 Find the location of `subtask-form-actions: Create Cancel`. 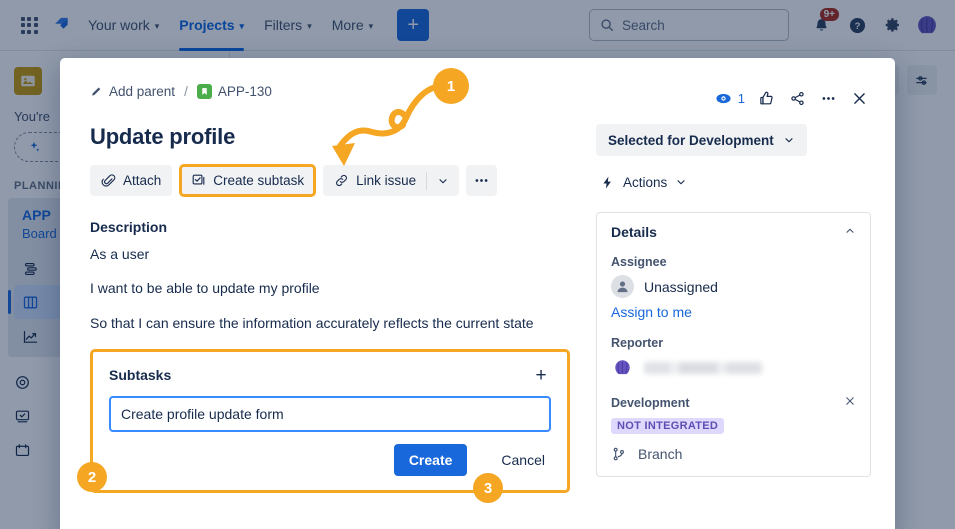

subtask-form-actions: Create Cancel is located at coordinates (330, 459).